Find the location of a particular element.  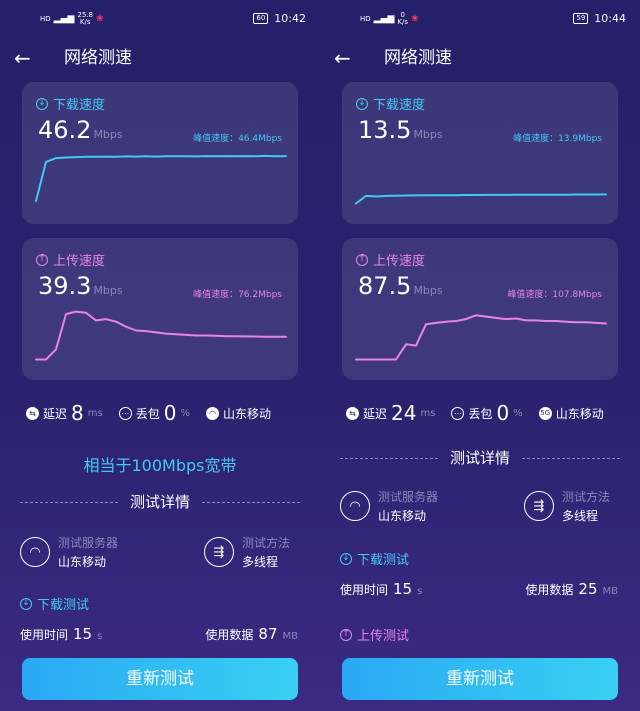

server-label: 测试服务器 is located at coordinates (88, 543).